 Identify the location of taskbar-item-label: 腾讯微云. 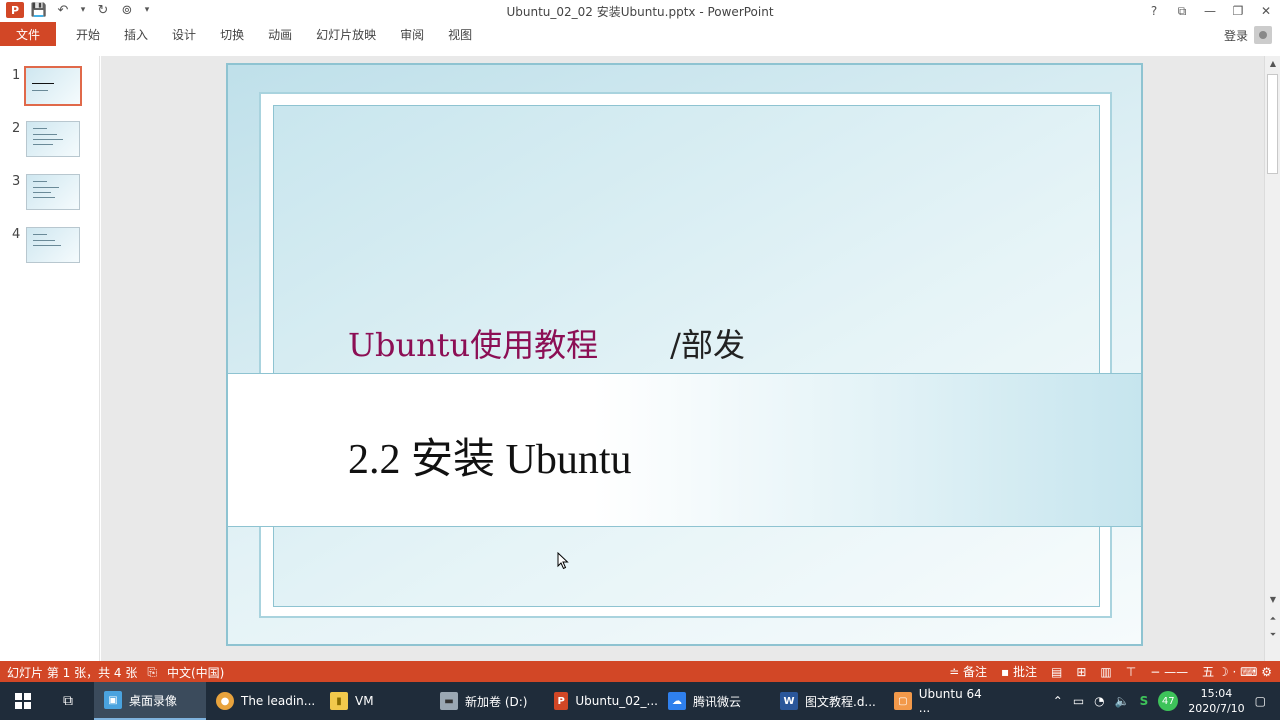
(717, 701).